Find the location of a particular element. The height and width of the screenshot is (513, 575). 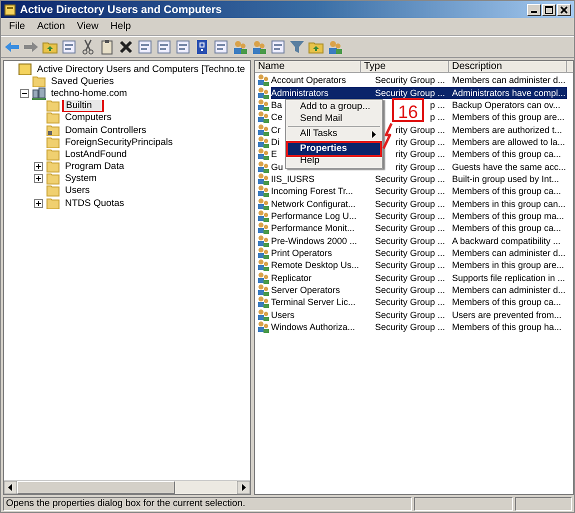

scroll-thumb is located at coordinates (96, 487).